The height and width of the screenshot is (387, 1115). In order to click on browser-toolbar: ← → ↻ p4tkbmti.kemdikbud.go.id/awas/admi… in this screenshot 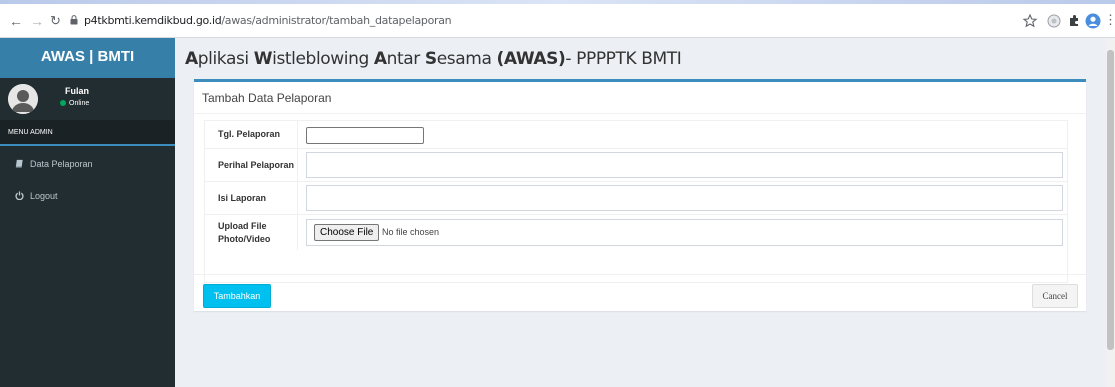, I will do `click(557, 21)`.